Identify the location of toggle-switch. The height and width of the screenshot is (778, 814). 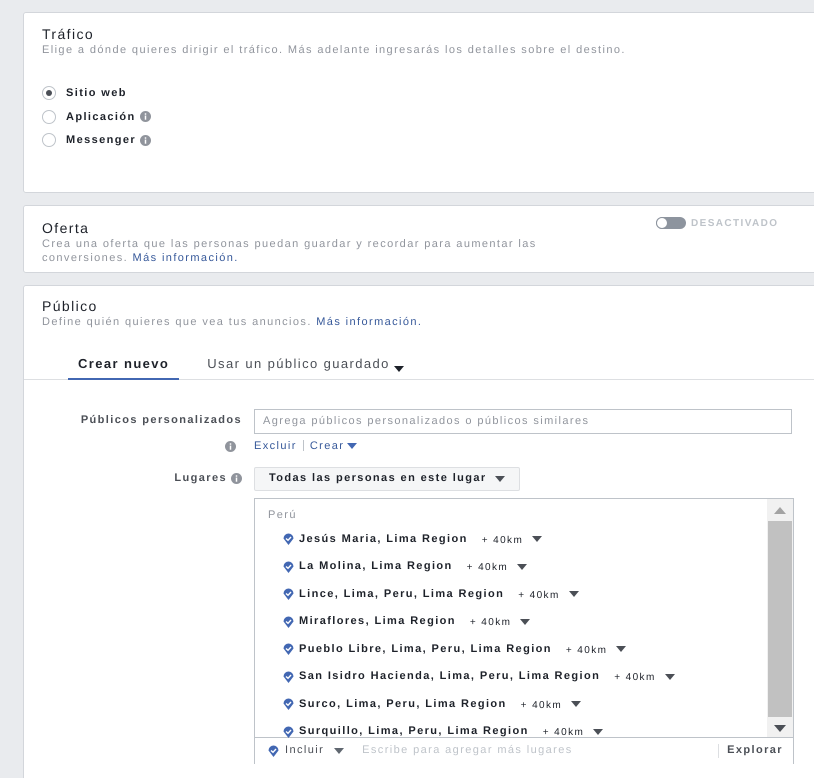
(671, 223).